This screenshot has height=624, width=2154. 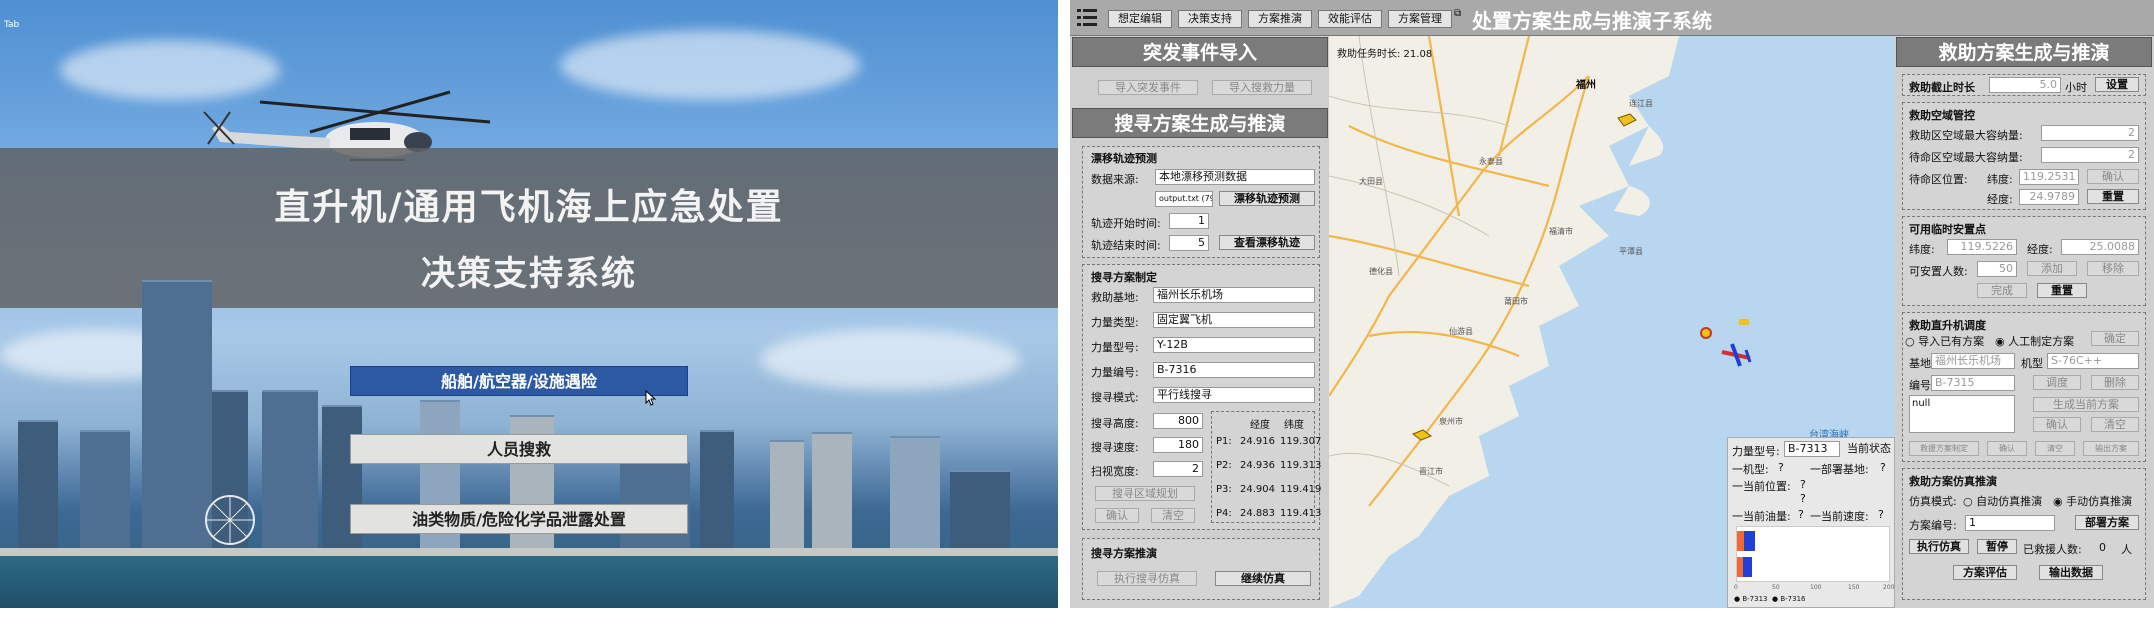 What do you see at coordinates (105, 490) in the screenshot?
I see `building` at bounding box center [105, 490].